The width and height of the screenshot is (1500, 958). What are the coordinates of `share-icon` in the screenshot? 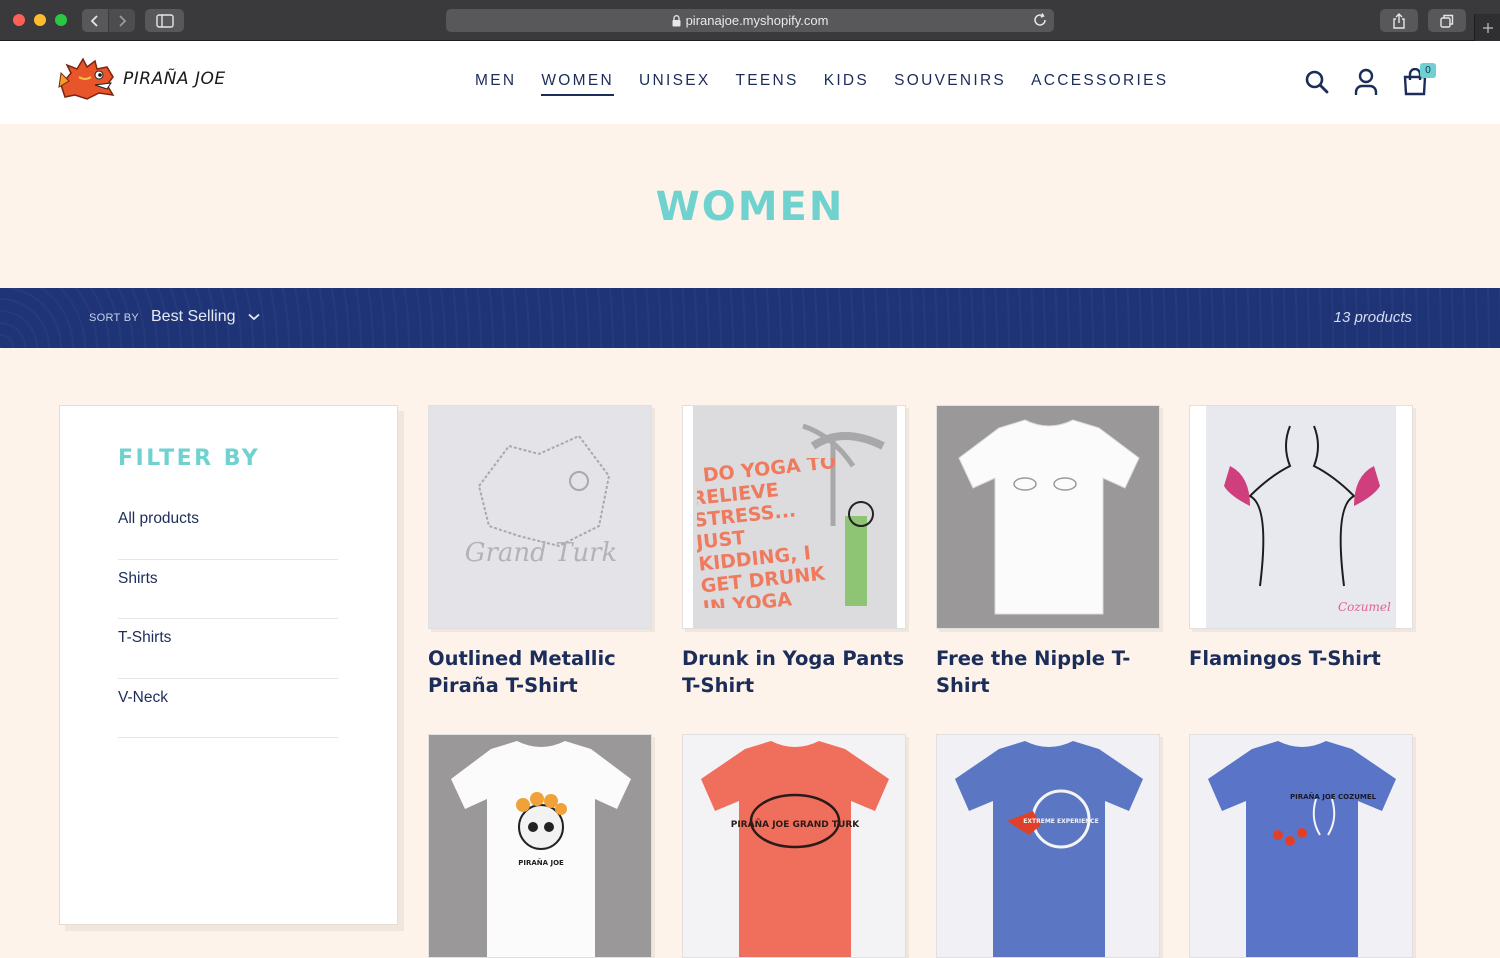 It's located at (1399, 20).